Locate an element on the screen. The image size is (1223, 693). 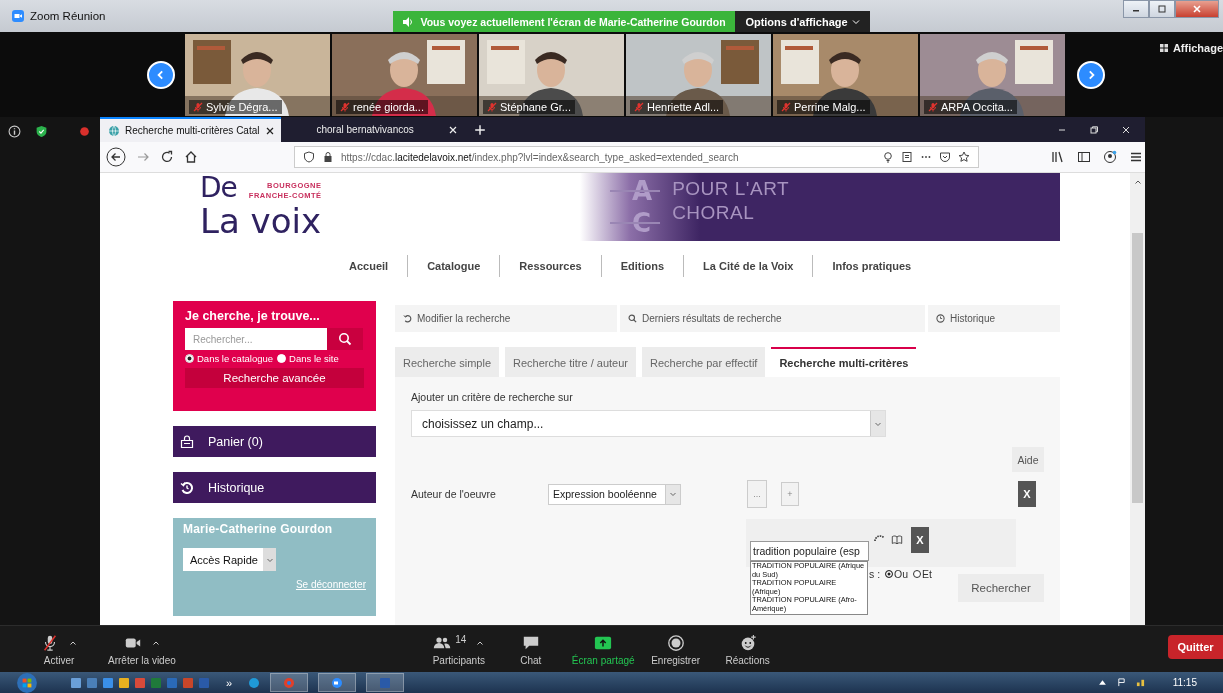
sidebar-link-label: Historique is located at coordinates (236, 487).